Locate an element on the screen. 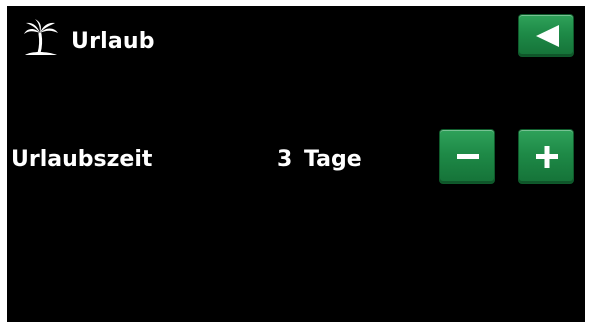 The image size is (594, 330). back-button is located at coordinates (546, 35).